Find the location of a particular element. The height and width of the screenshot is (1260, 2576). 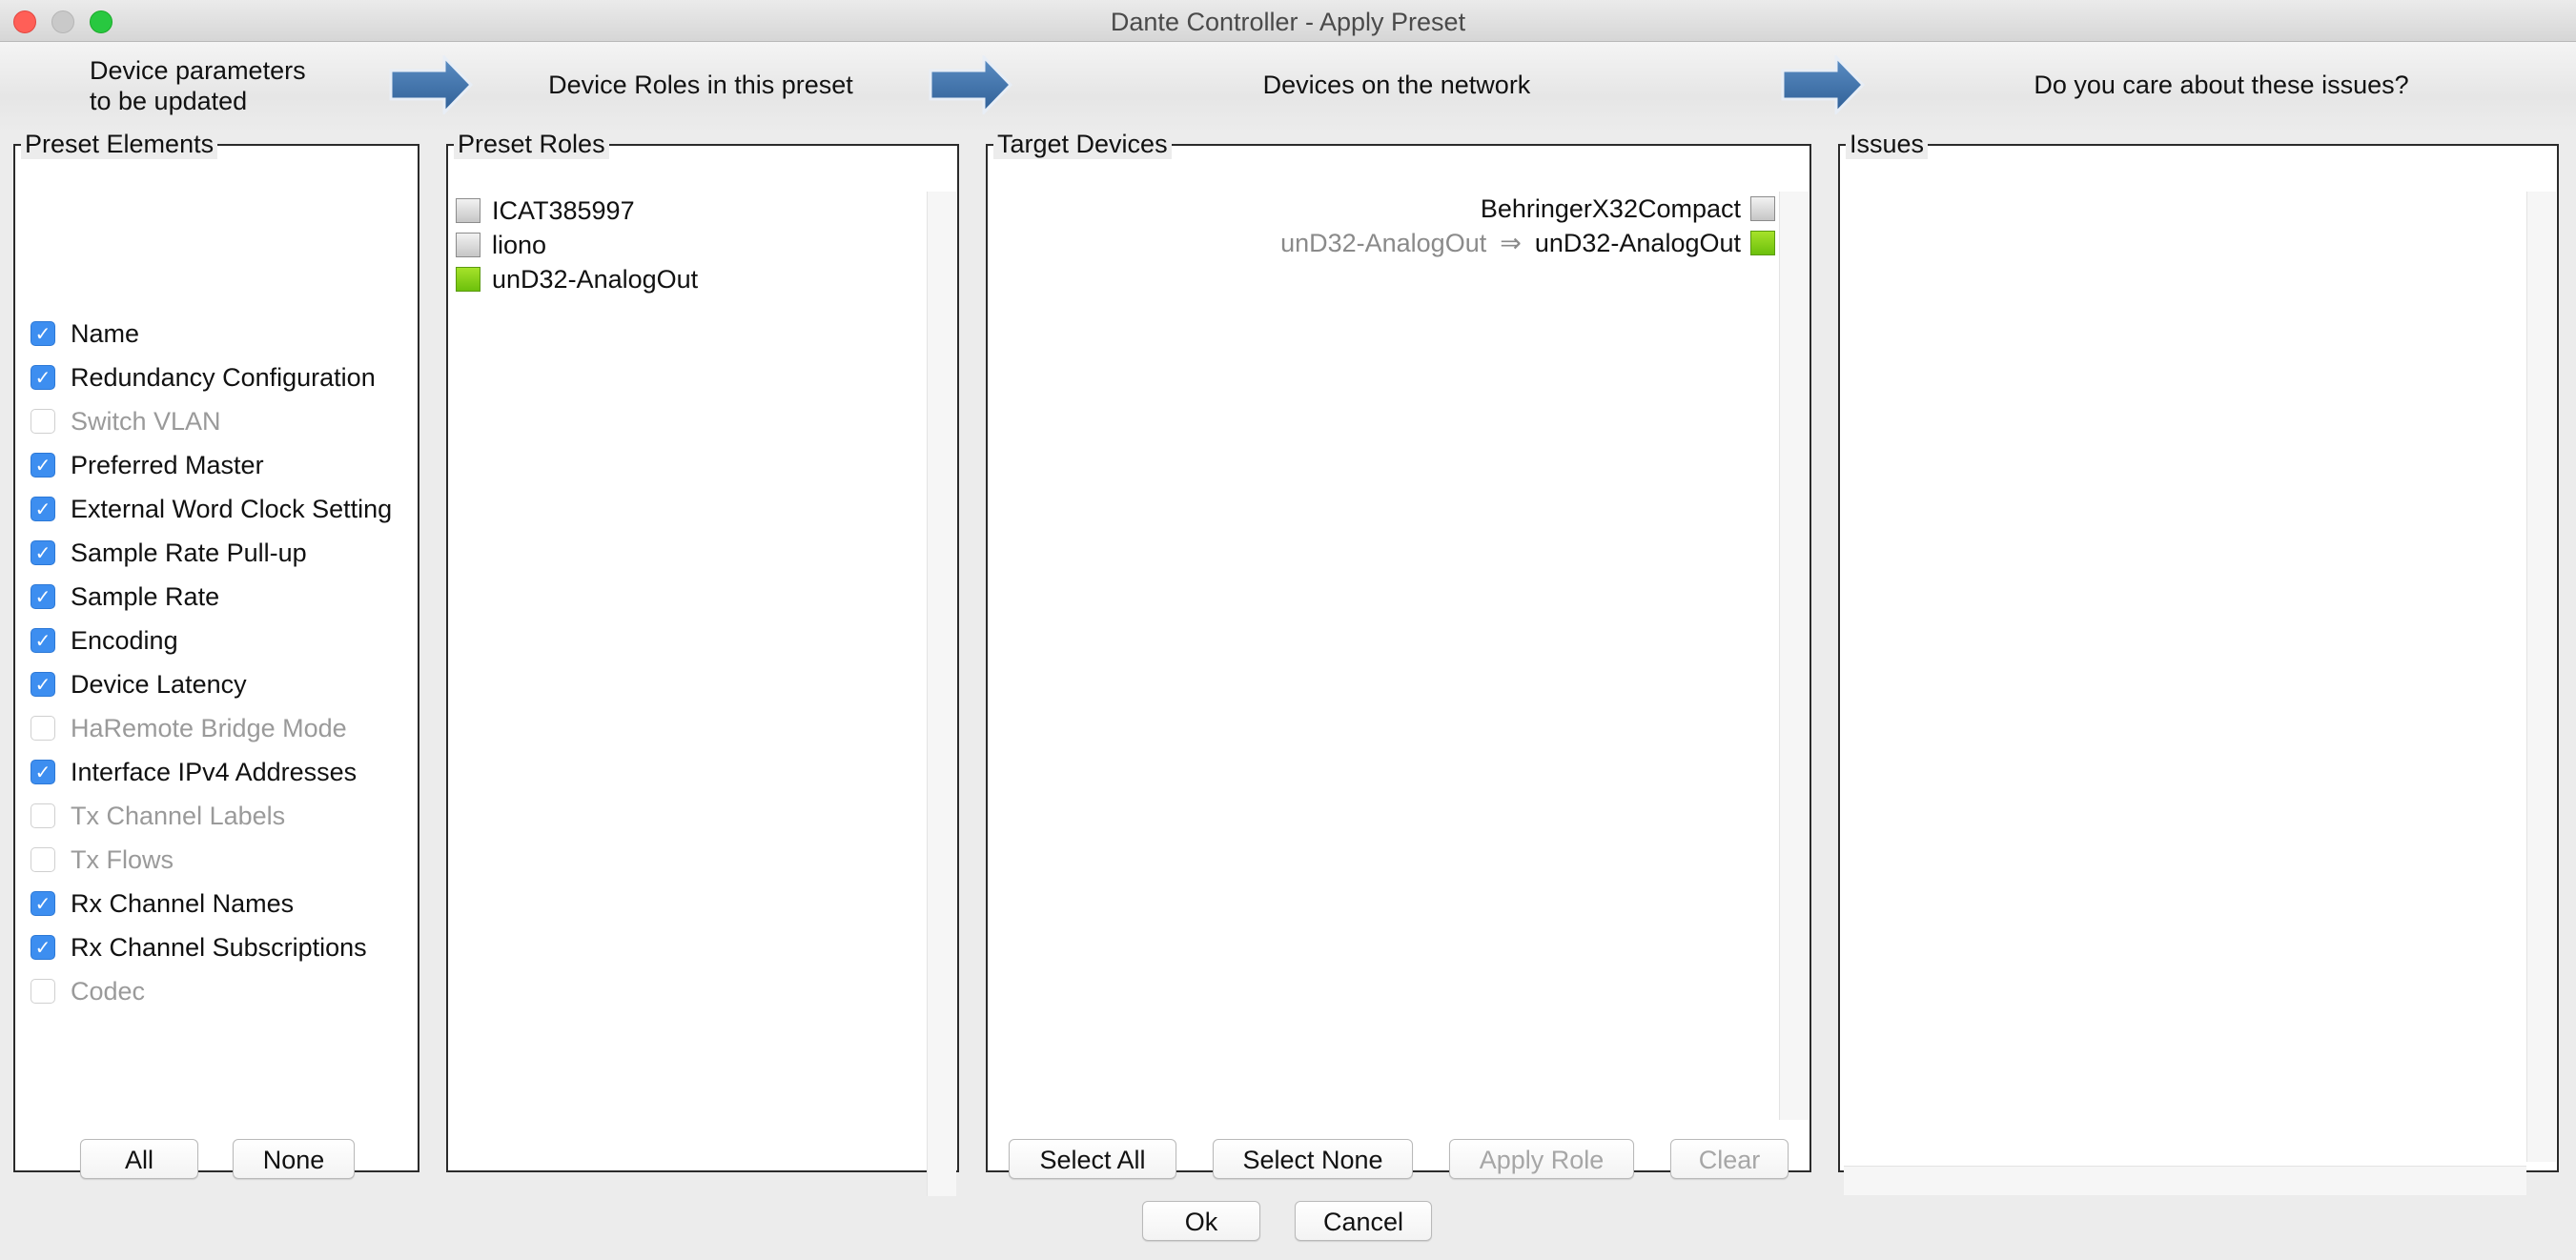

preset-role-item: unD32-AnalogOut is located at coordinates (577, 279).